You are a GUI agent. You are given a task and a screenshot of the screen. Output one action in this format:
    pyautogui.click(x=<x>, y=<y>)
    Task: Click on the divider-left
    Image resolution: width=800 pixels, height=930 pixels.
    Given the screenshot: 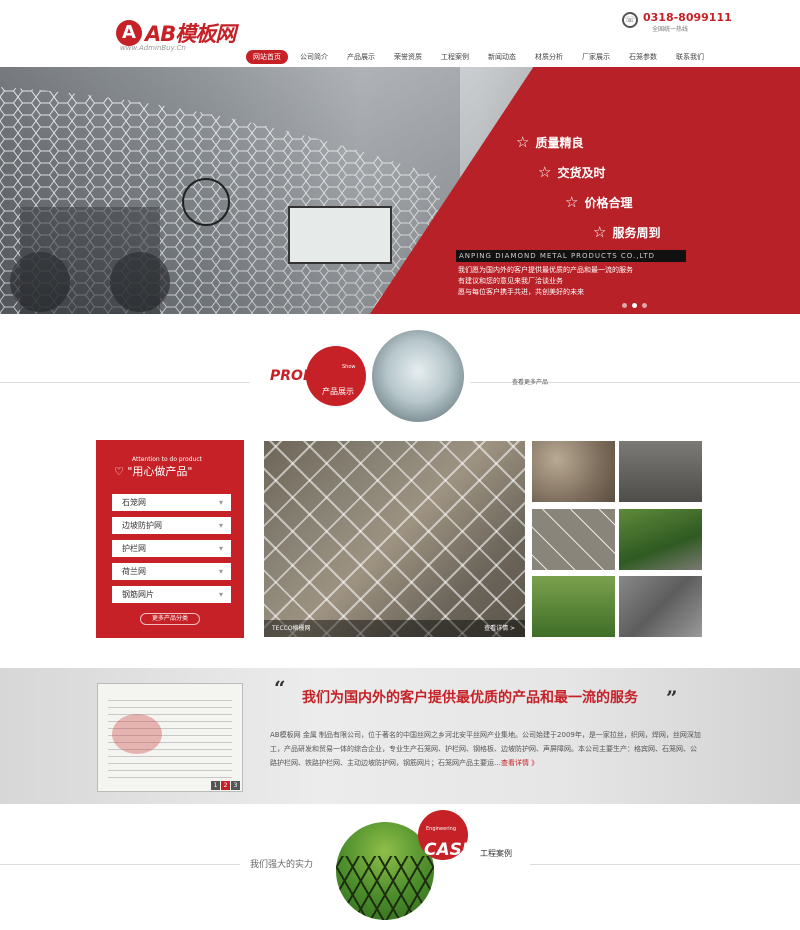 What is the action you would take?
    pyautogui.click(x=125, y=382)
    